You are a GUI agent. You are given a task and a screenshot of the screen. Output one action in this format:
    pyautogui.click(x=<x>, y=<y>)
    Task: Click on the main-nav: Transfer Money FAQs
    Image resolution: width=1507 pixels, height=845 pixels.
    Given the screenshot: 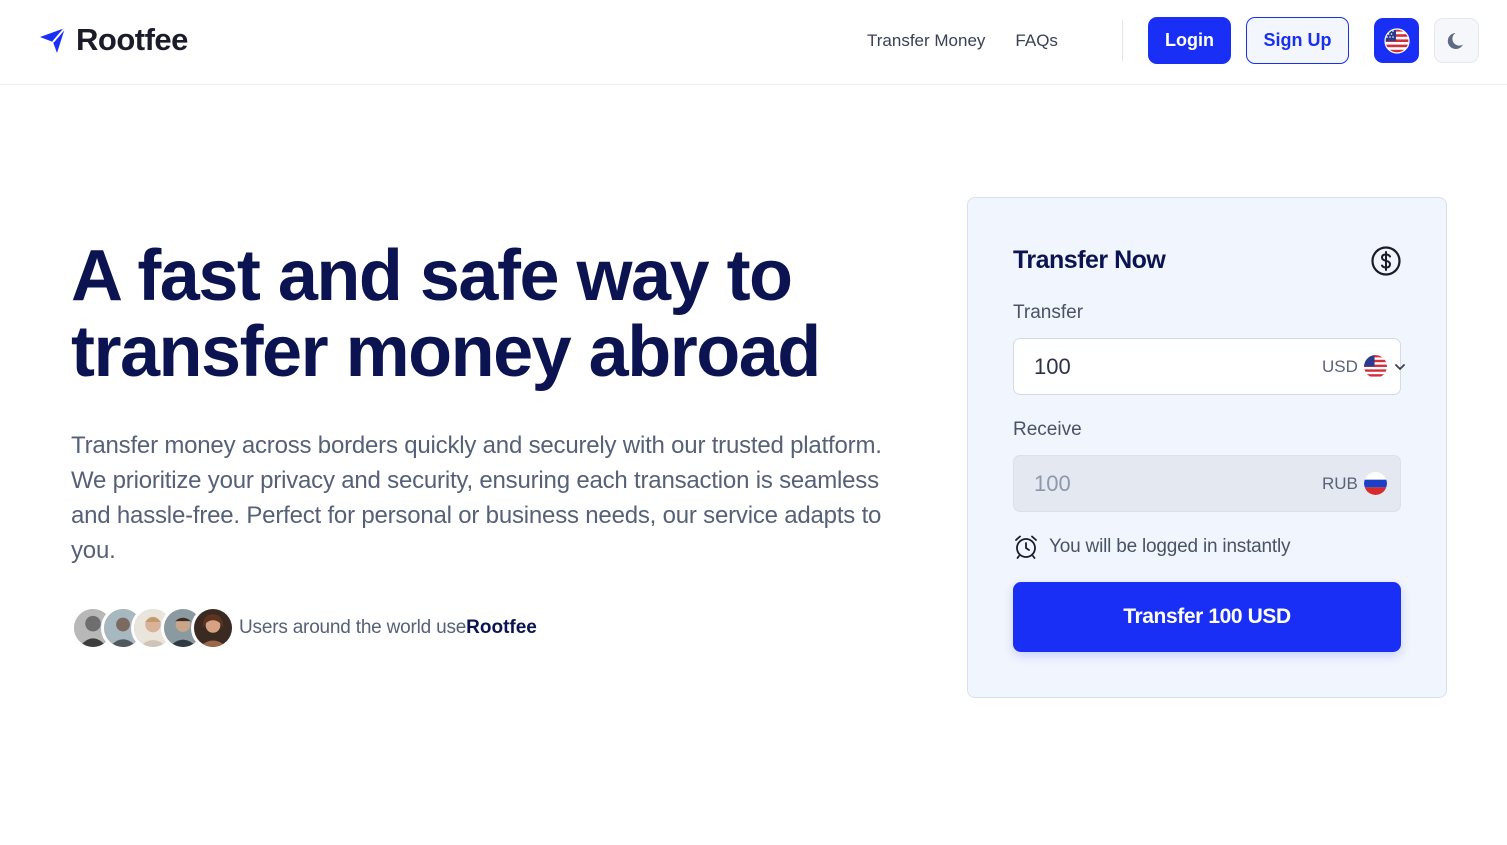 What is the action you would take?
    pyautogui.click(x=962, y=41)
    